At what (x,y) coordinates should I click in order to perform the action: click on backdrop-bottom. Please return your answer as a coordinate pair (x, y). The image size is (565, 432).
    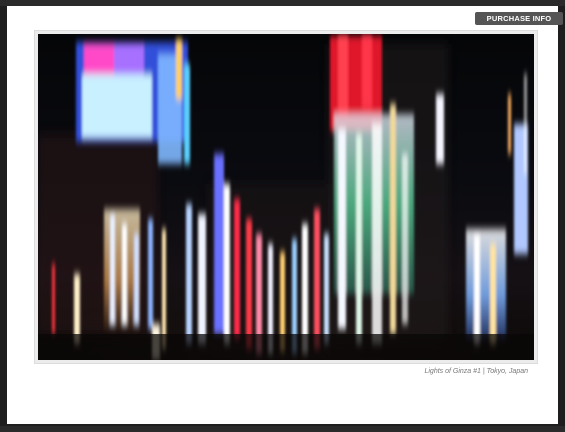
    Looking at the image, I should click on (282, 429).